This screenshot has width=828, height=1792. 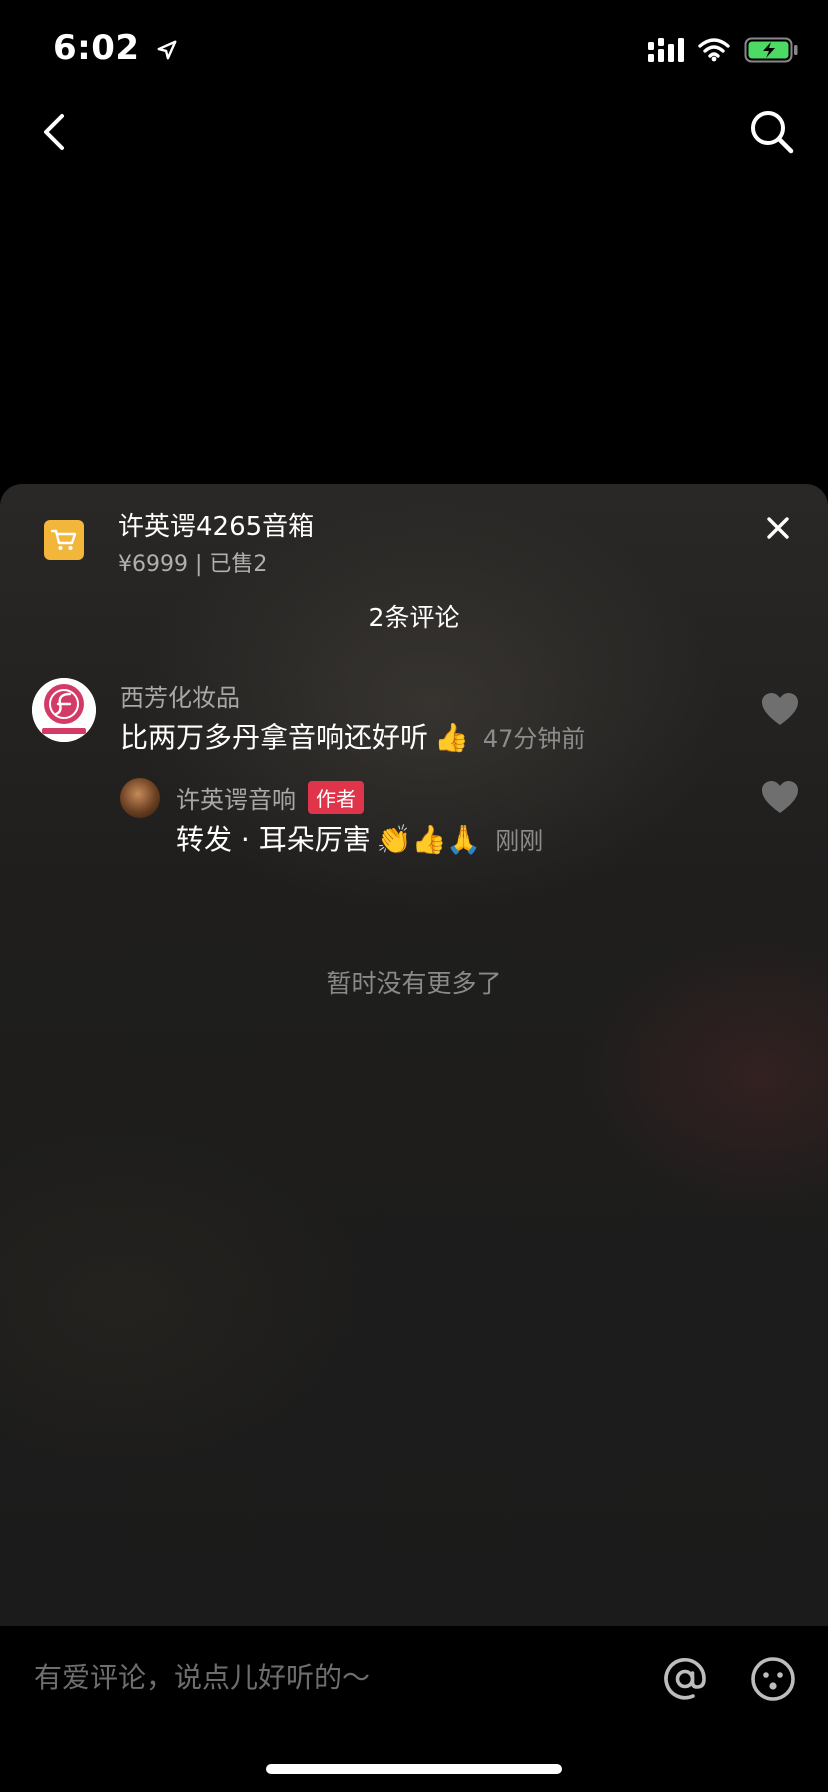 I want to click on comment-body: 转发 · 耳朵厉害, so click(x=273, y=839).